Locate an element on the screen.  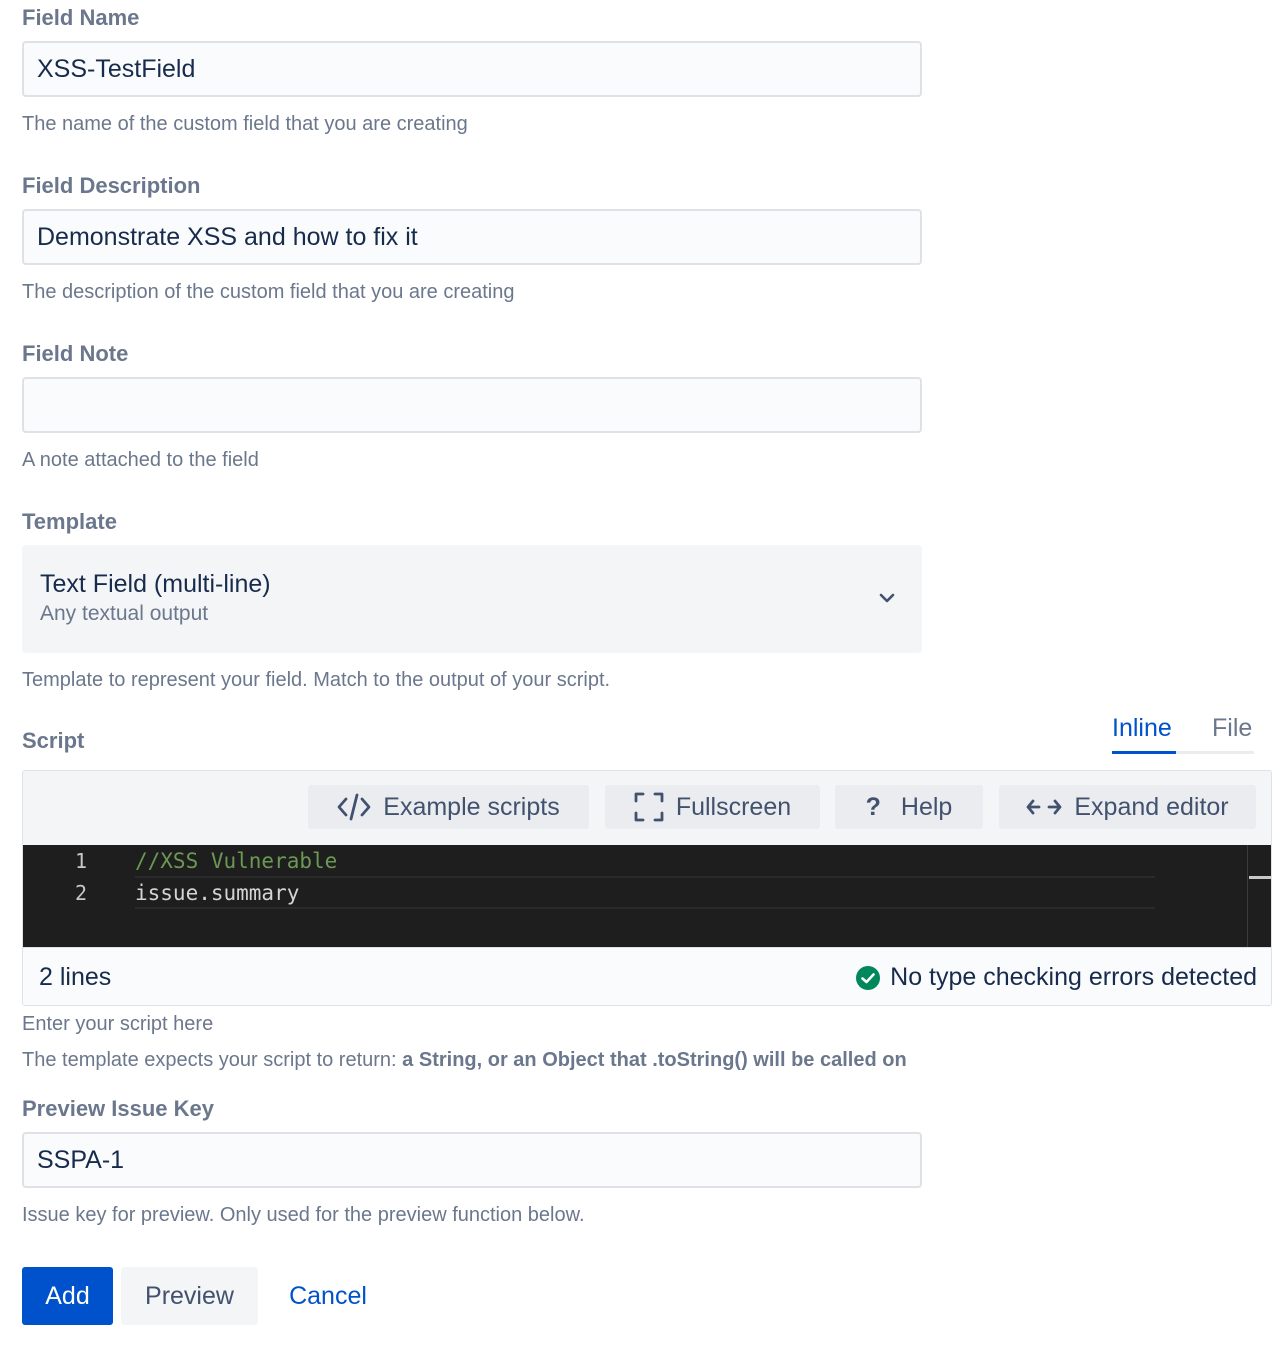
example-scripts-button: Example scripts is located at coordinates (448, 807).